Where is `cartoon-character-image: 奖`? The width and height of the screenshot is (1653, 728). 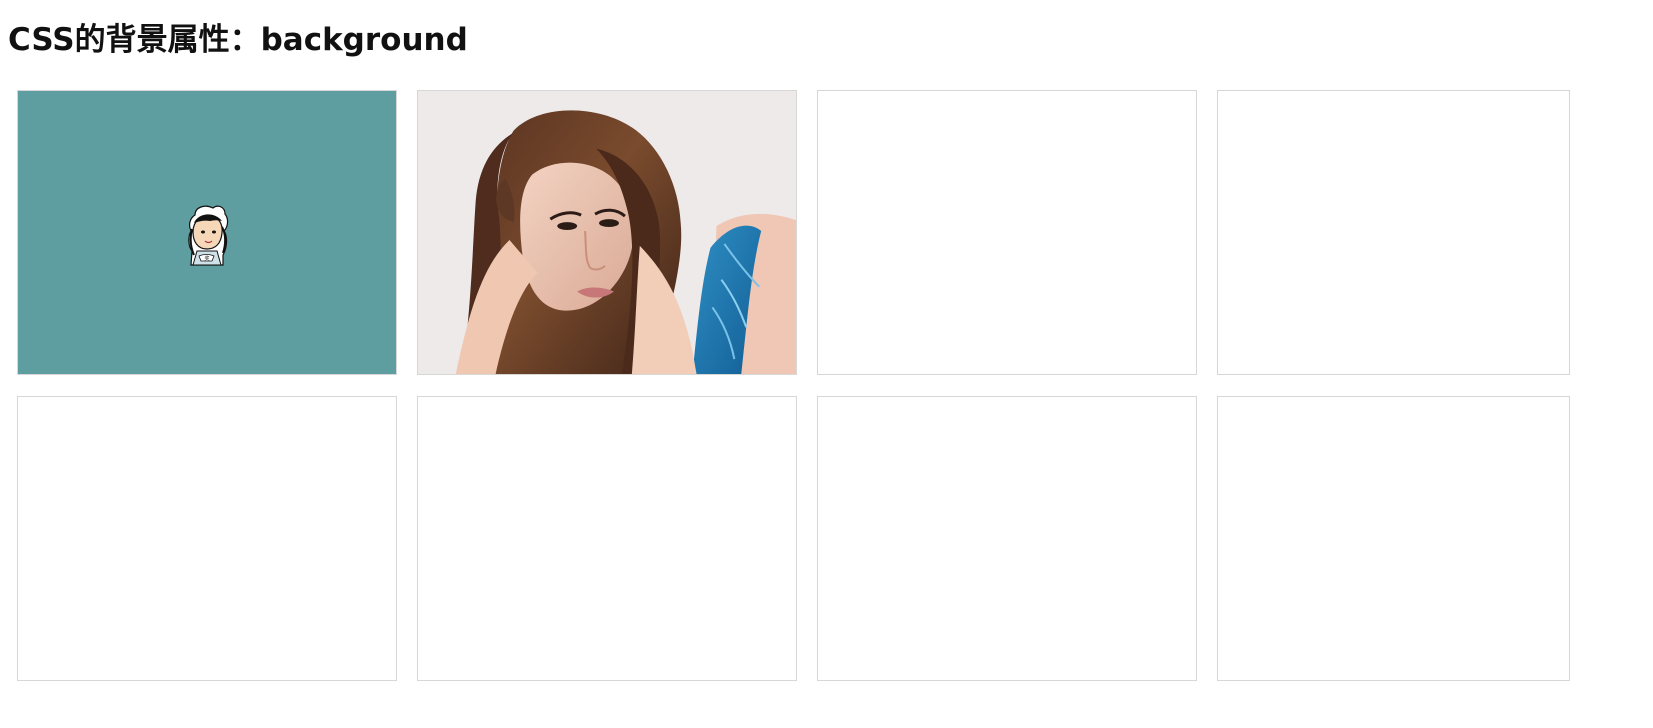 cartoon-character-image: 奖 is located at coordinates (208, 235).